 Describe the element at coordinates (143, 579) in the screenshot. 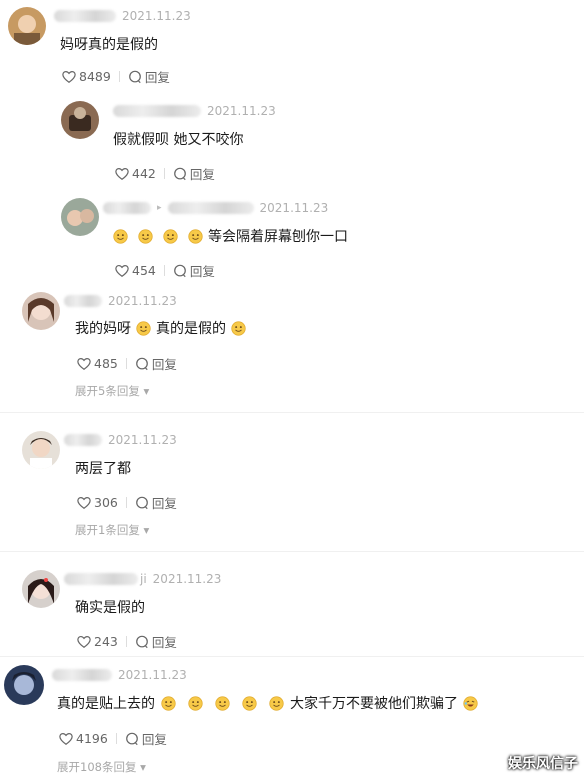

I see `username-tail: ji` at that location.